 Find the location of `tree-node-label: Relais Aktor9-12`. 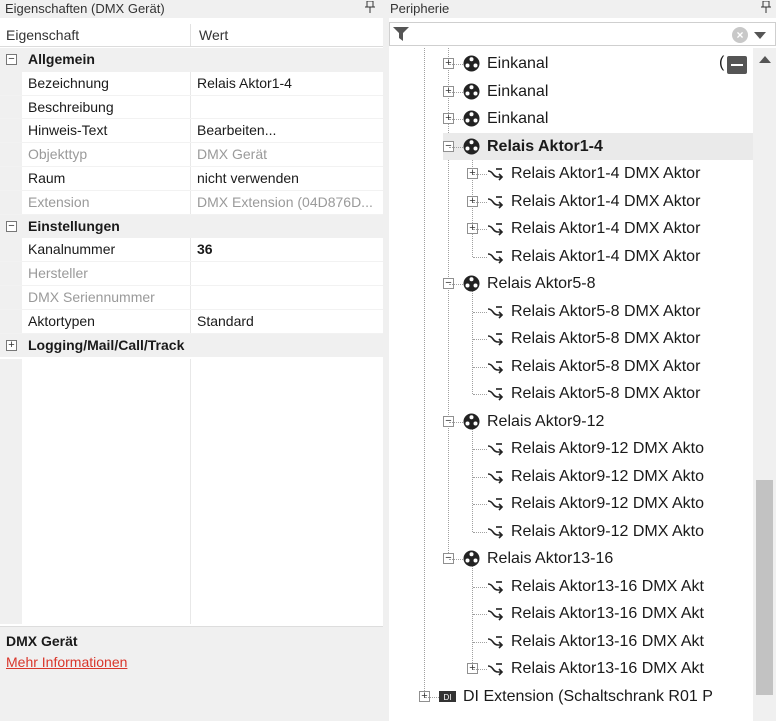

tree-node-label: Relais Aktor9-12 is located at coordinates (546, 421).